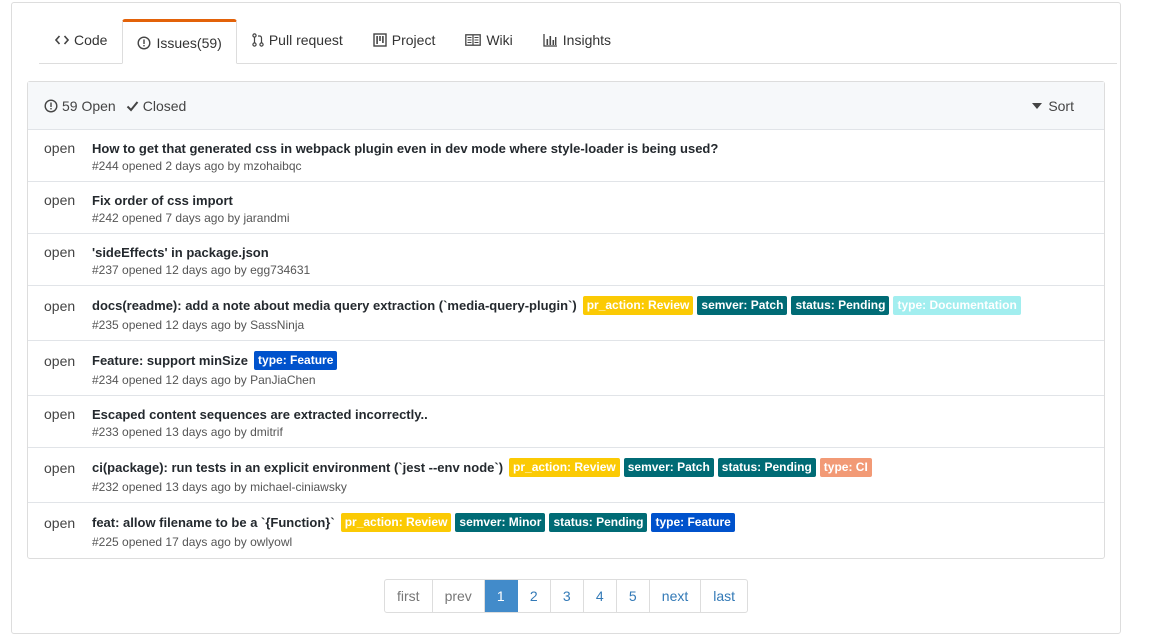 The width and height of the screenshot is (1153, 639). I want to click on issue-label: type: CI, so click(845, 467).